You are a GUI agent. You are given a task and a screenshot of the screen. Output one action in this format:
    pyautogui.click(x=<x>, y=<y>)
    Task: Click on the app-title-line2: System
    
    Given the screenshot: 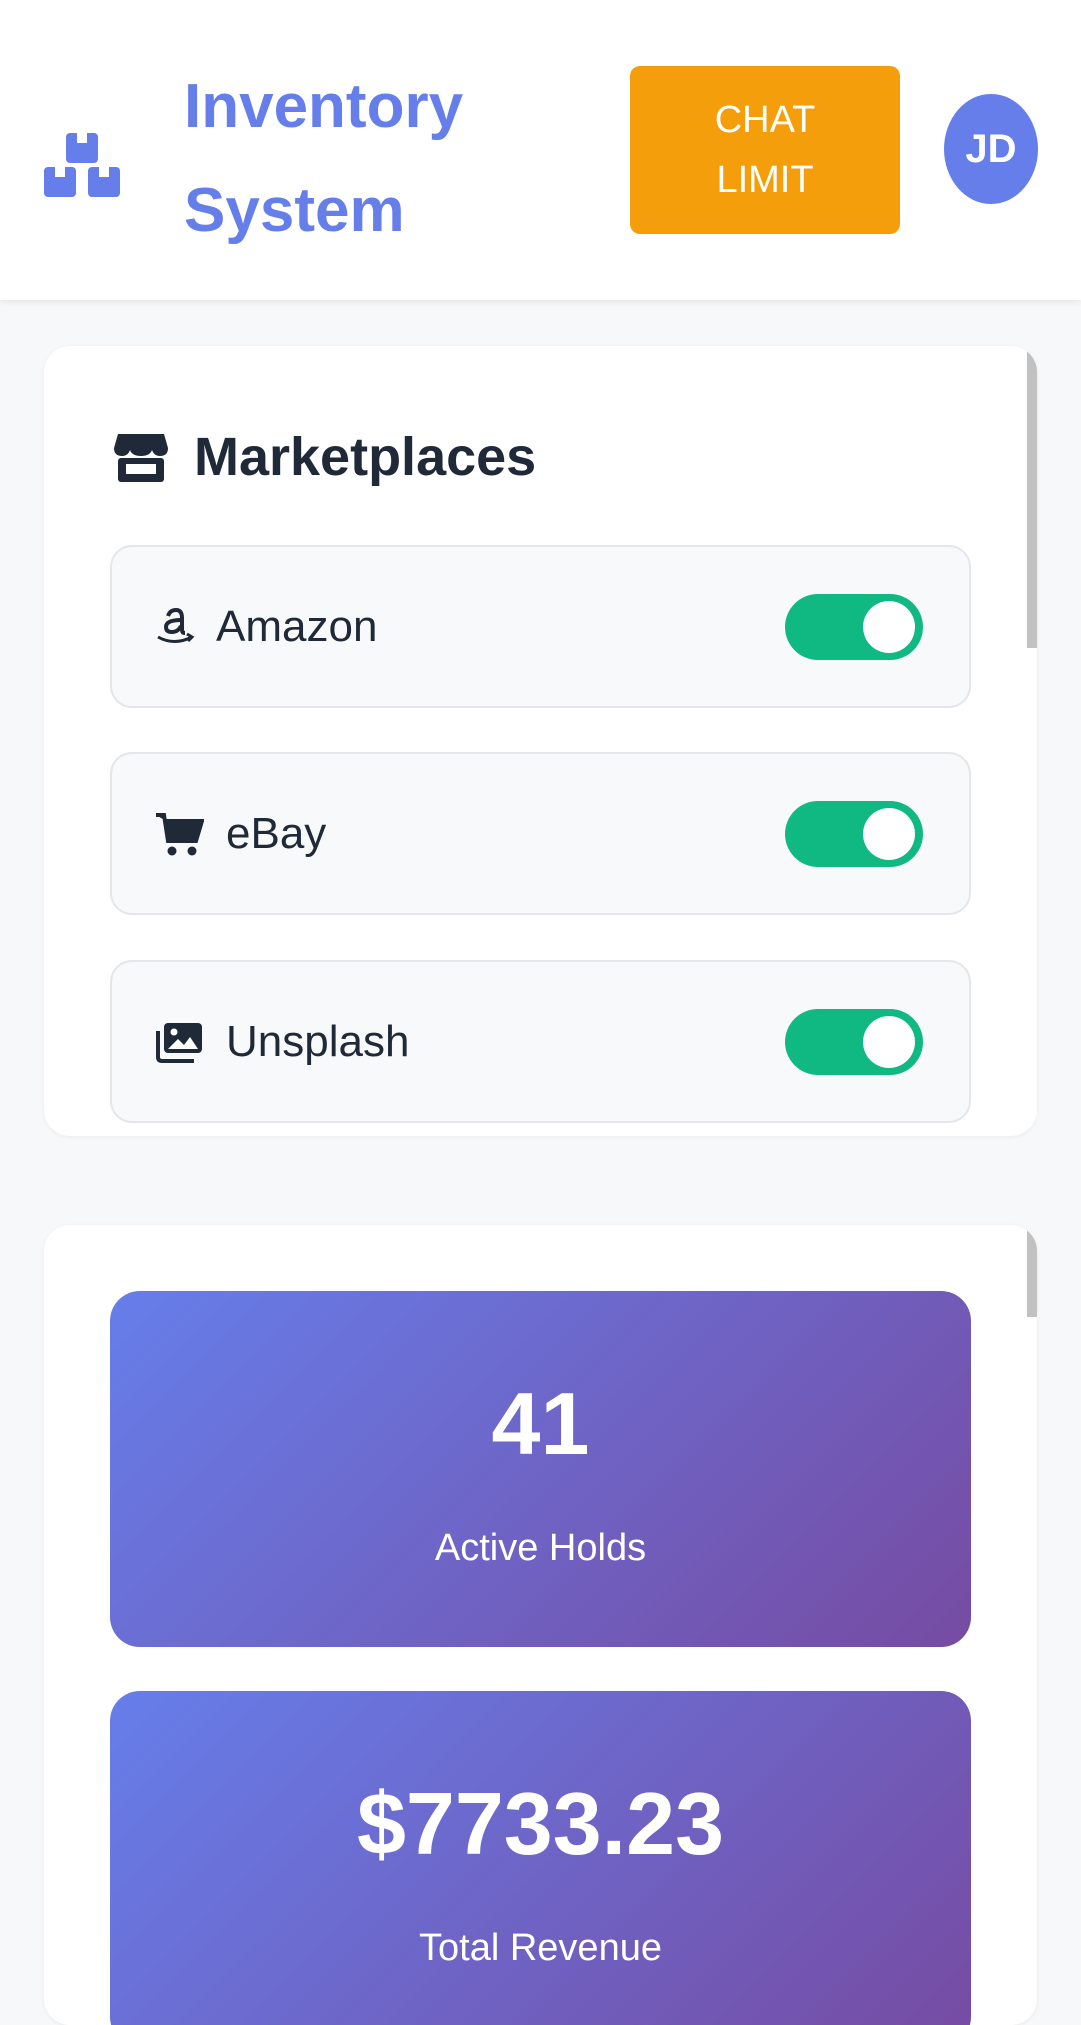 What is the action you would take?
    pyautogui.click(x=294, y=210)
    